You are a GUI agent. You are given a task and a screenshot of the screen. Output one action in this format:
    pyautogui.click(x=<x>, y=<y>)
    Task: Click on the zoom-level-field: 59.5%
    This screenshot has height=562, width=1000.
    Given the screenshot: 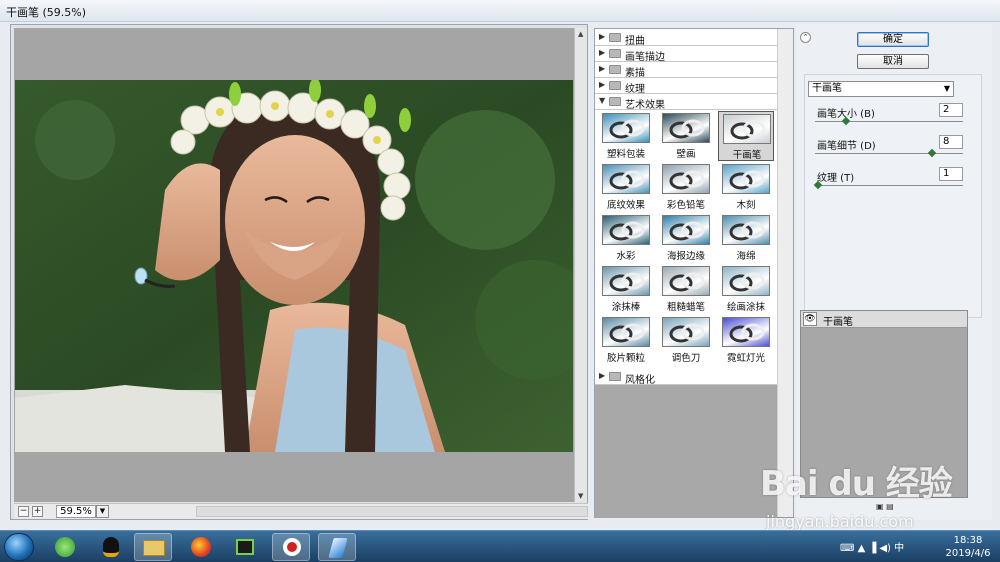 What is the action you would take?
    pyautogui.click(x=76, y=511)
    